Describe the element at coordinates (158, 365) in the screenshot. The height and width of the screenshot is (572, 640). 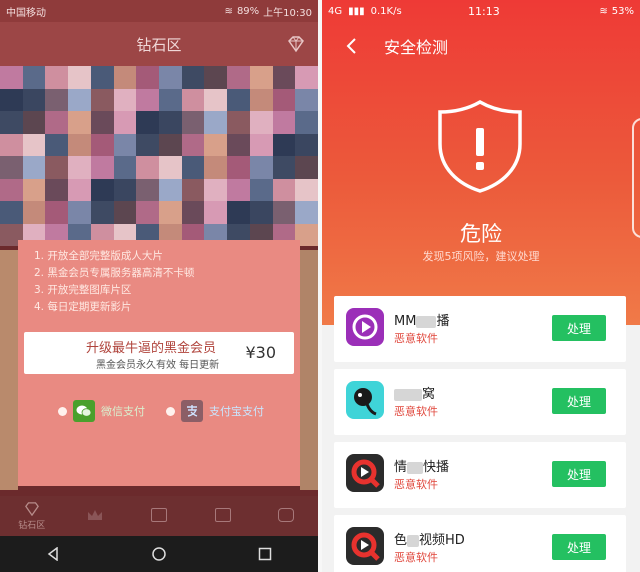
I see `vip-plan-subtitle: 黑金会员永久有效 每日更新` at that location.